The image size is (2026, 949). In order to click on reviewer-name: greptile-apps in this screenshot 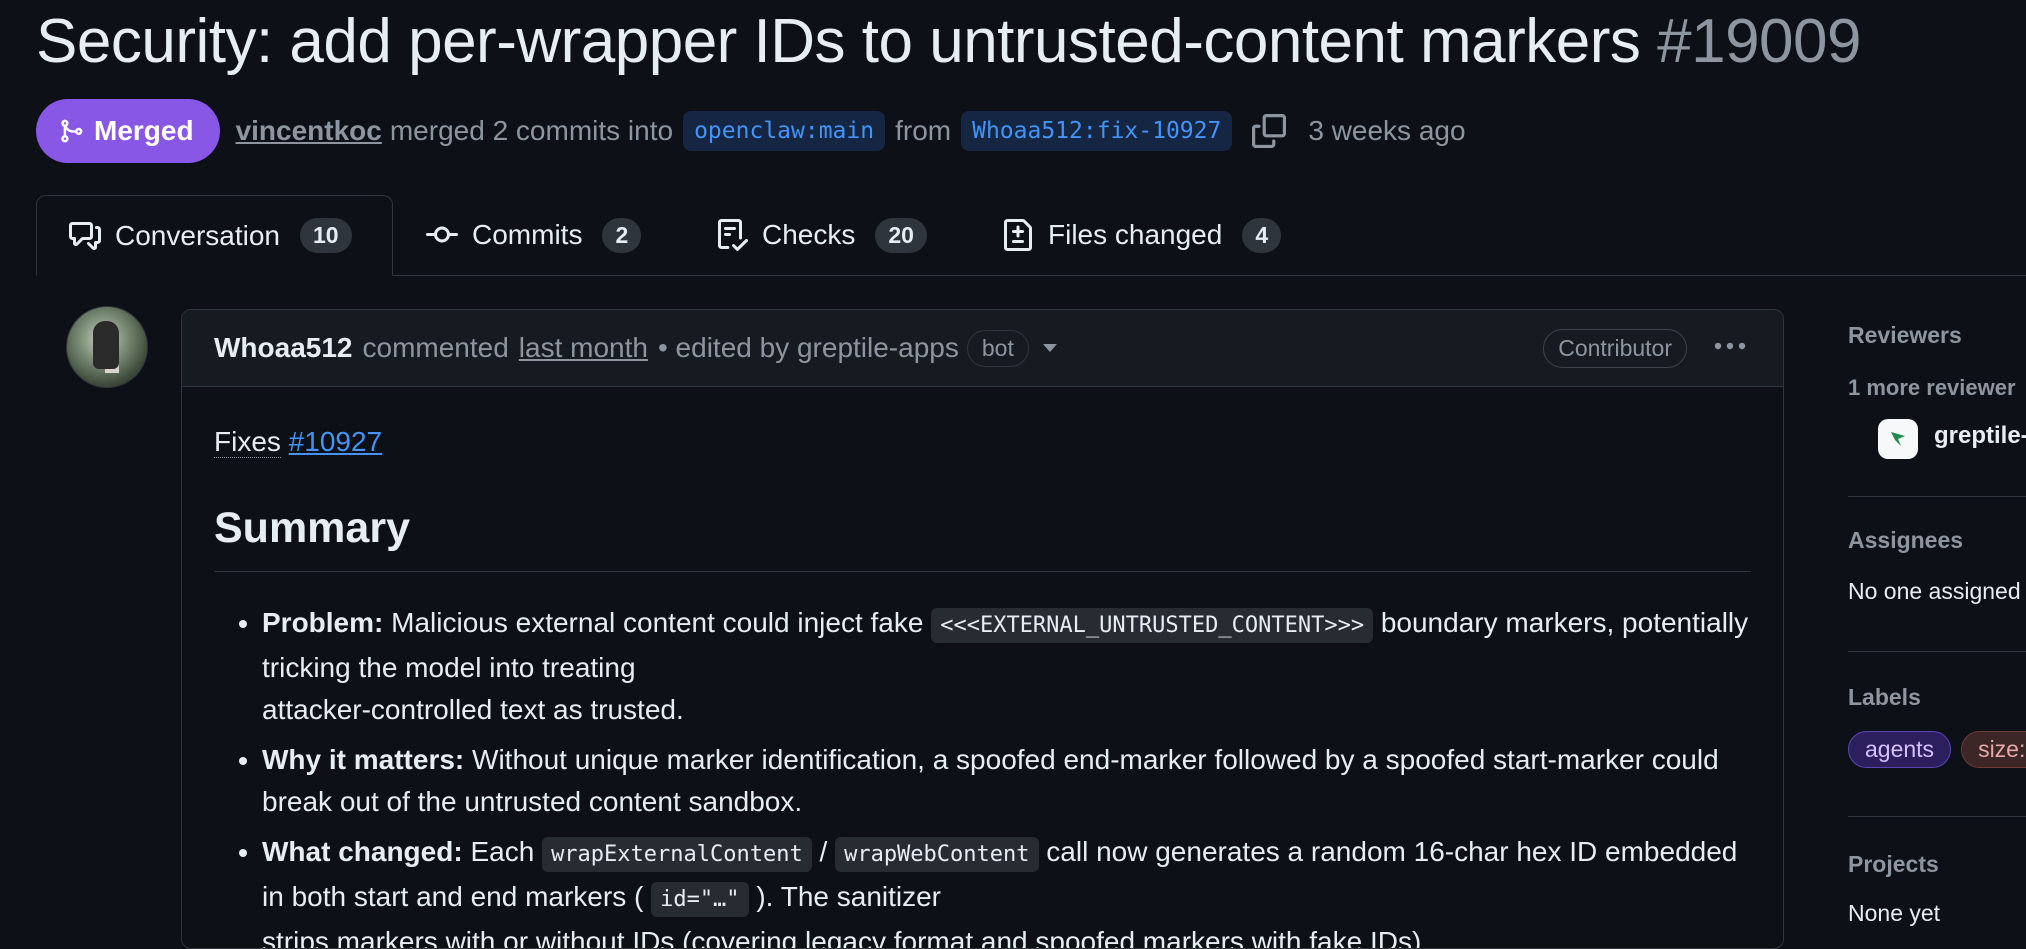, I will do `click(1980, 436)`.